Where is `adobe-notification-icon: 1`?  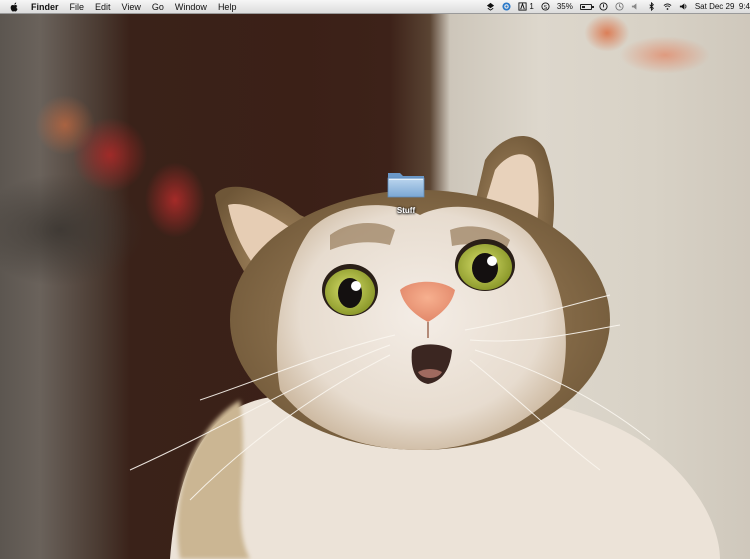 adobe-notification-icon: 1 is located at coordinates (526, 6).